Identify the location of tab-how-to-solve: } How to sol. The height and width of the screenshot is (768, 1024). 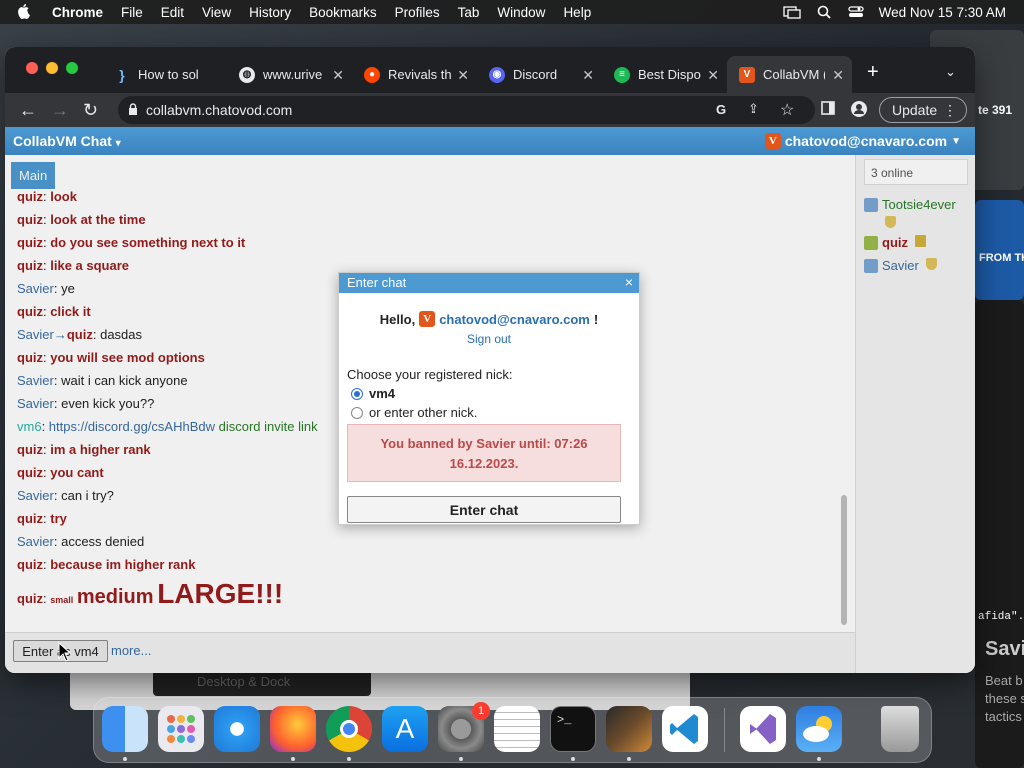
(164, 74).